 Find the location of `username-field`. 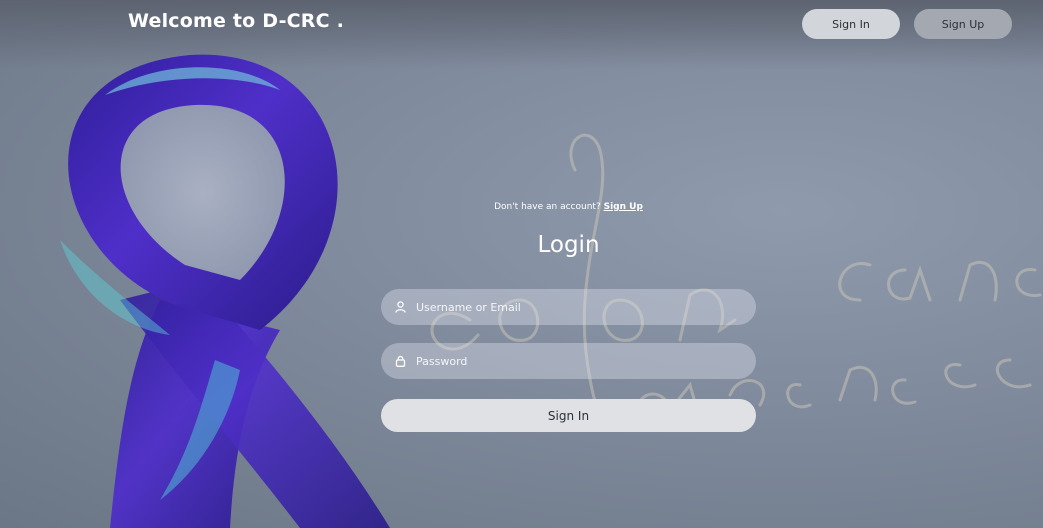

username-field is located at coordinates (568, 307).